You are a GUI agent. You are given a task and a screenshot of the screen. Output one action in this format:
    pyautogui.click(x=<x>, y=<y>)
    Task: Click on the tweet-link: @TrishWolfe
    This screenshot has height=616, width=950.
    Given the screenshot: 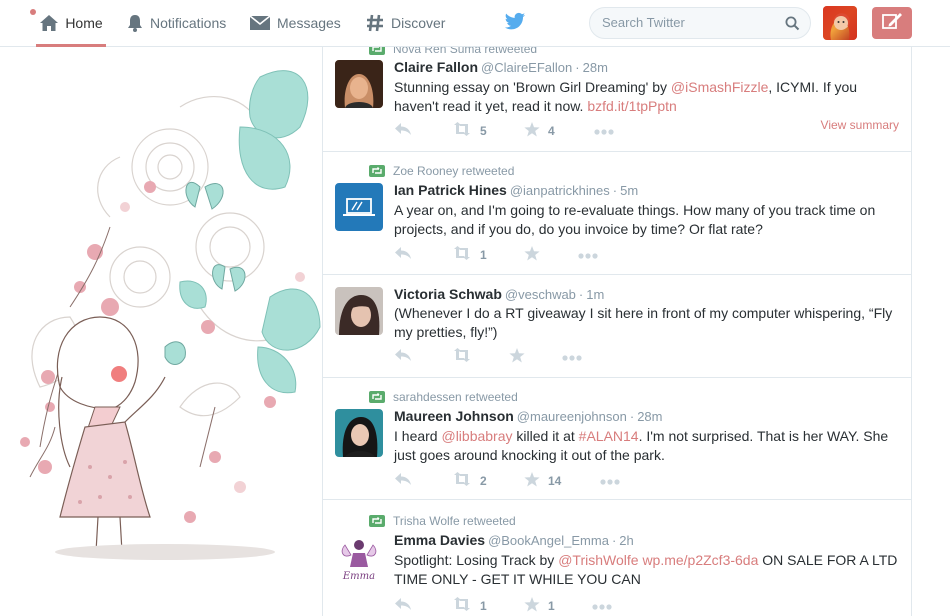 What is the action you would take?
    pyautogui.click(x=598, y=560)
    